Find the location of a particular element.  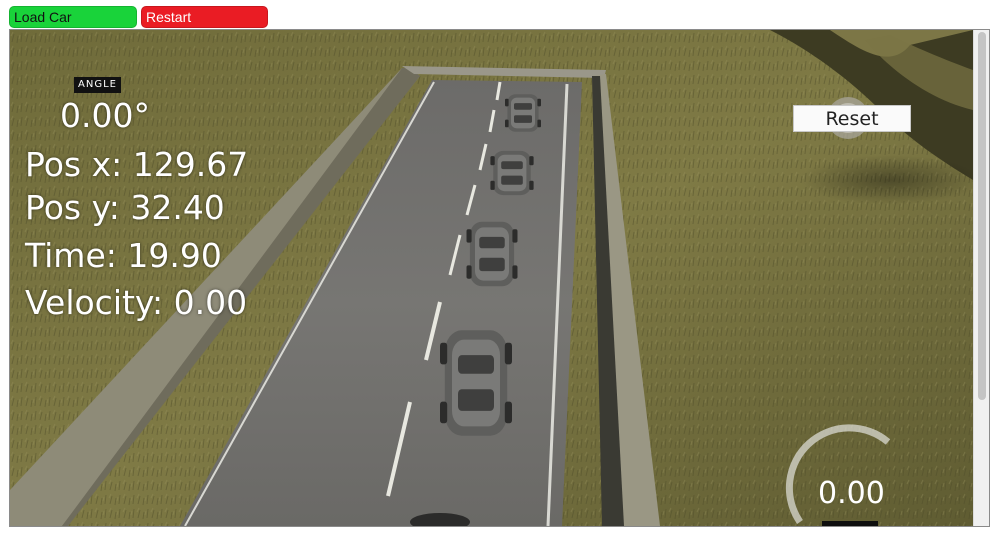

scrollbar-thumb is located at coordinates (982, 216).